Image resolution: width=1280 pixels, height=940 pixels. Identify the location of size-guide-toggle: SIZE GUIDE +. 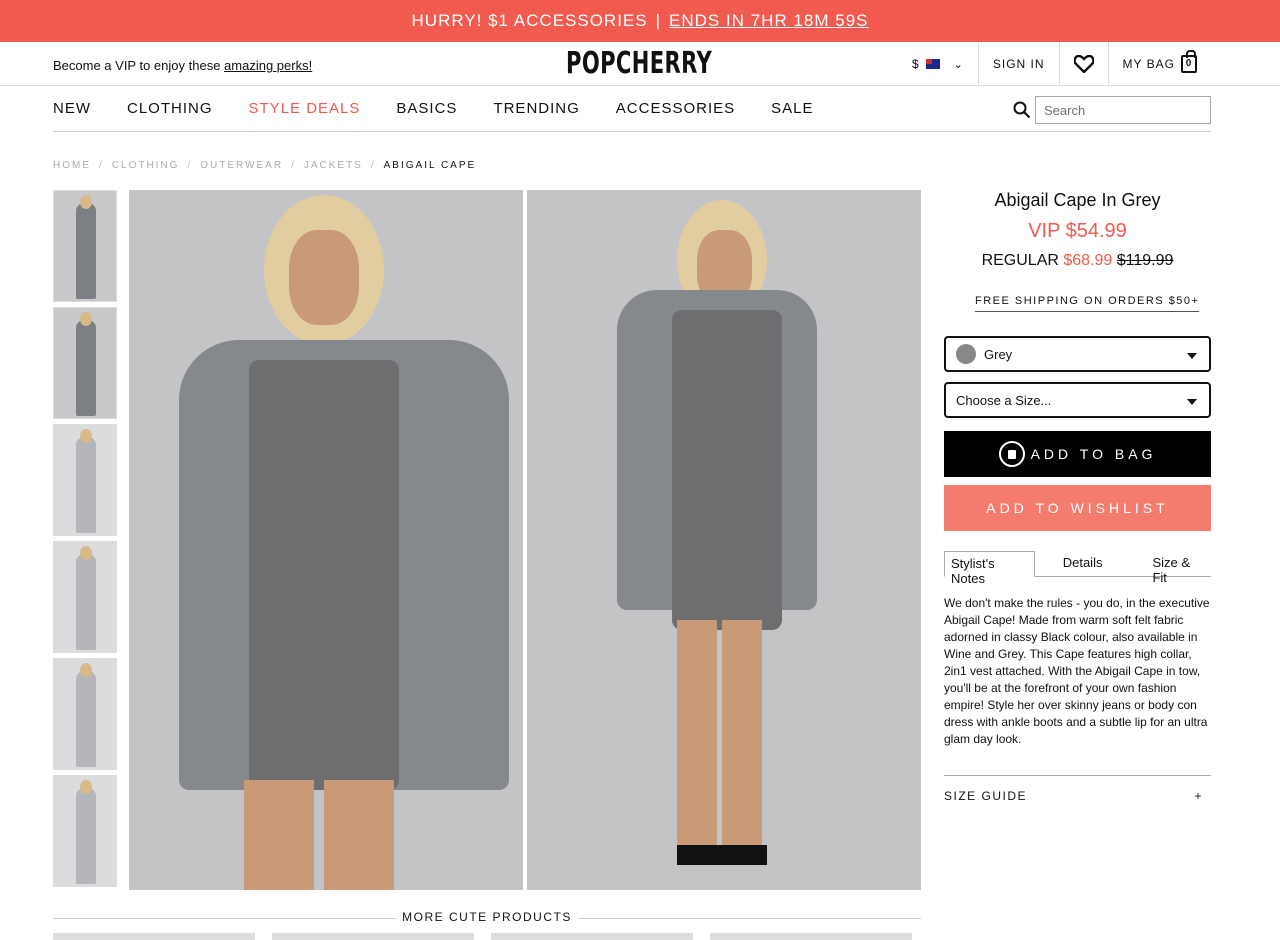
(1077, 795).